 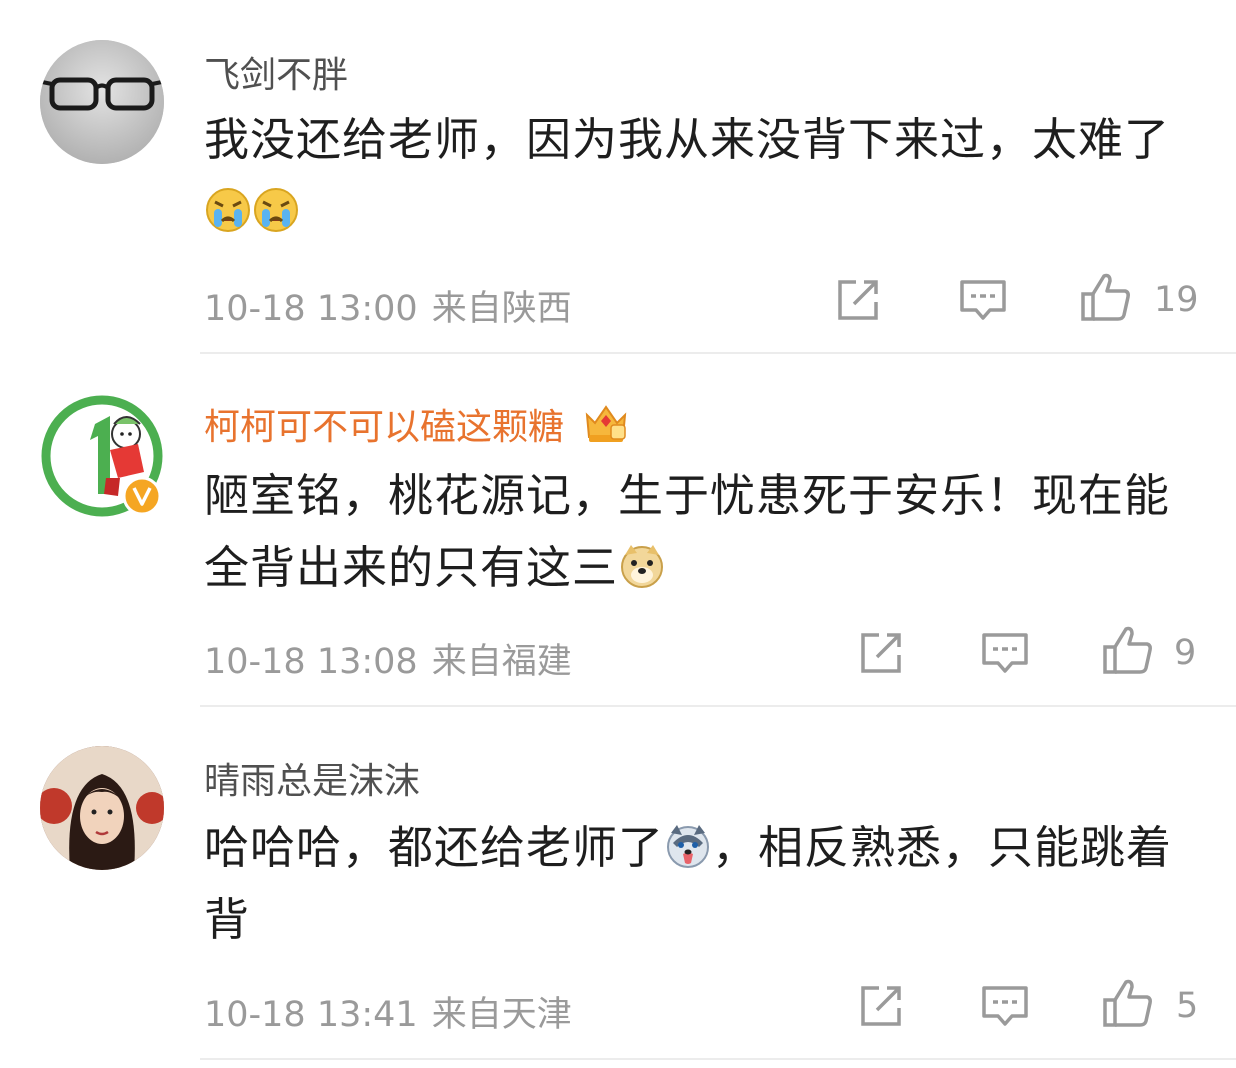 What do you see at coordinates (642, 566) in the screenshot?
I see `doge-emoji-icon` at bounding box center [642, 566].